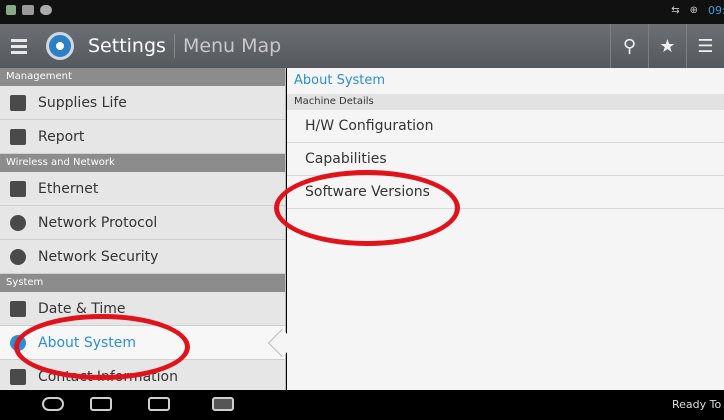 The image size is (724, 420). What do you see at coordinates (108, 376) in the screenshot?
I see `sidebar-item-label: Contact Information` at bounding box center [108, 376].